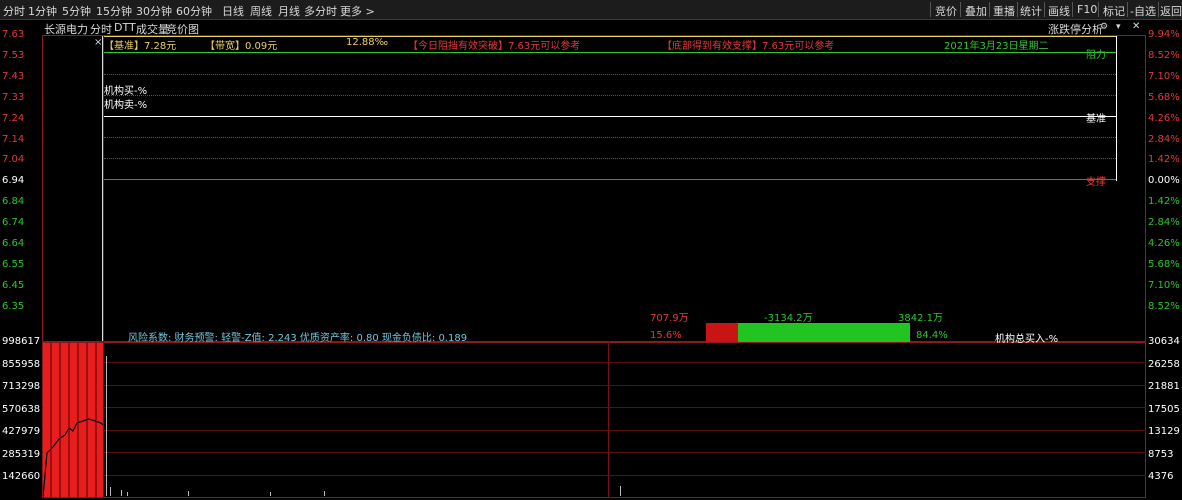  Describe the element at coordinates (21, 409) in the screenshot. I see `volume-tick-label: 570638` at that location.